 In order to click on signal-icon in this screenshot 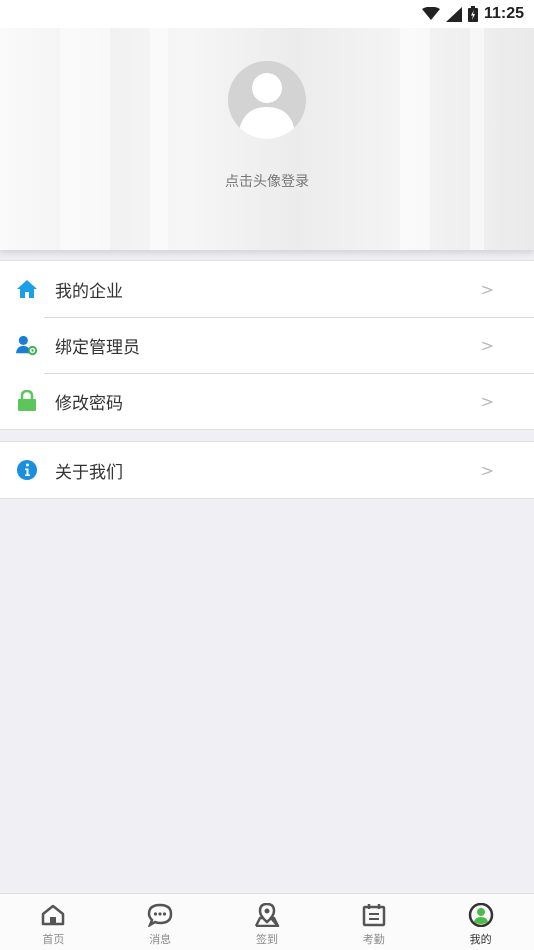, I will do `click(453, 14)`.